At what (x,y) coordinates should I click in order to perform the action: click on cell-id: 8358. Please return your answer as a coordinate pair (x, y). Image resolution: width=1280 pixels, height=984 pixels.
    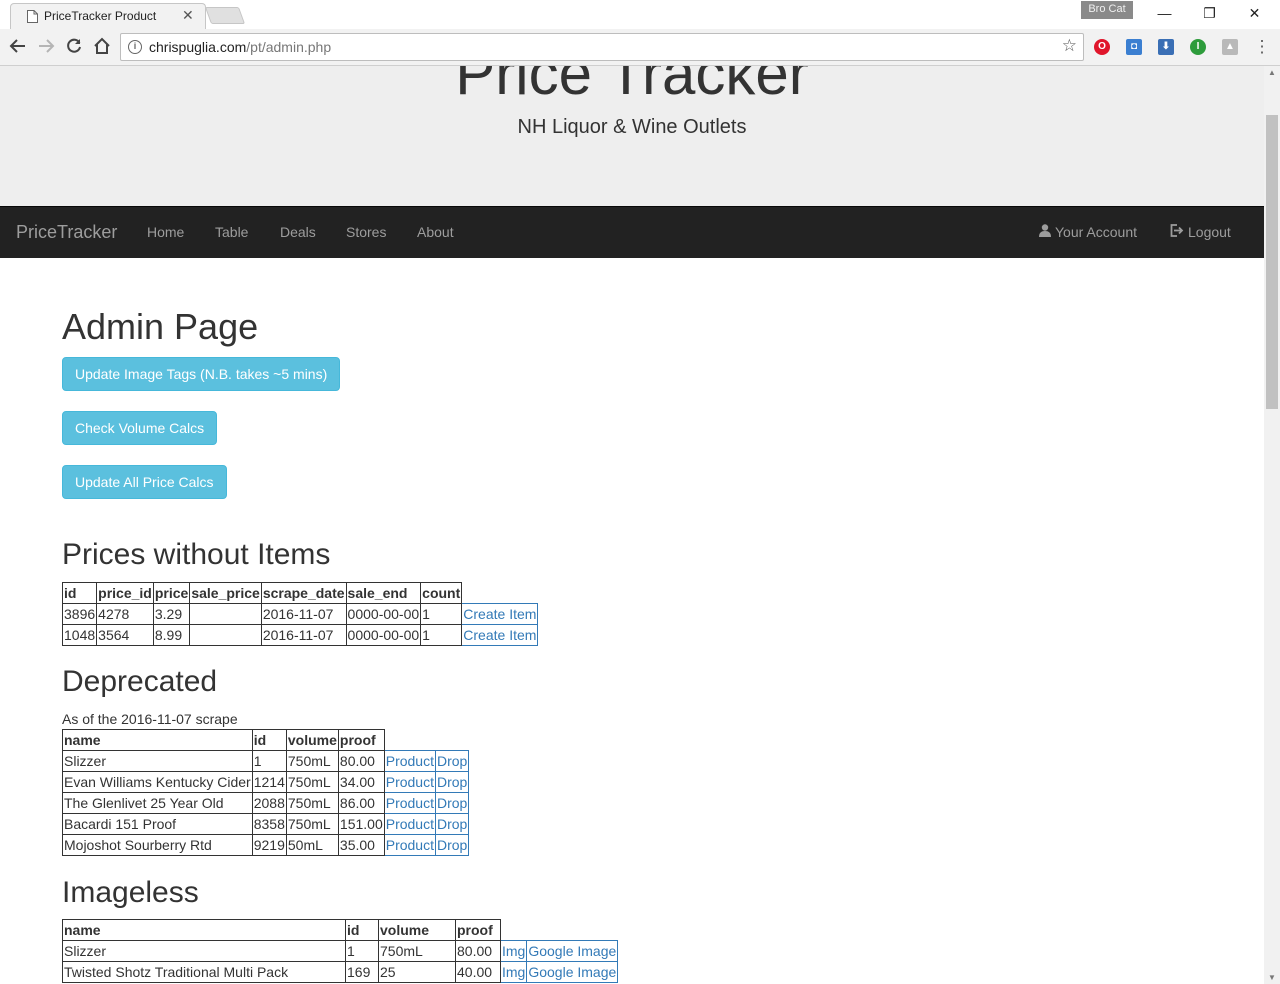
    Looking at the image, I should click on (269, 824).